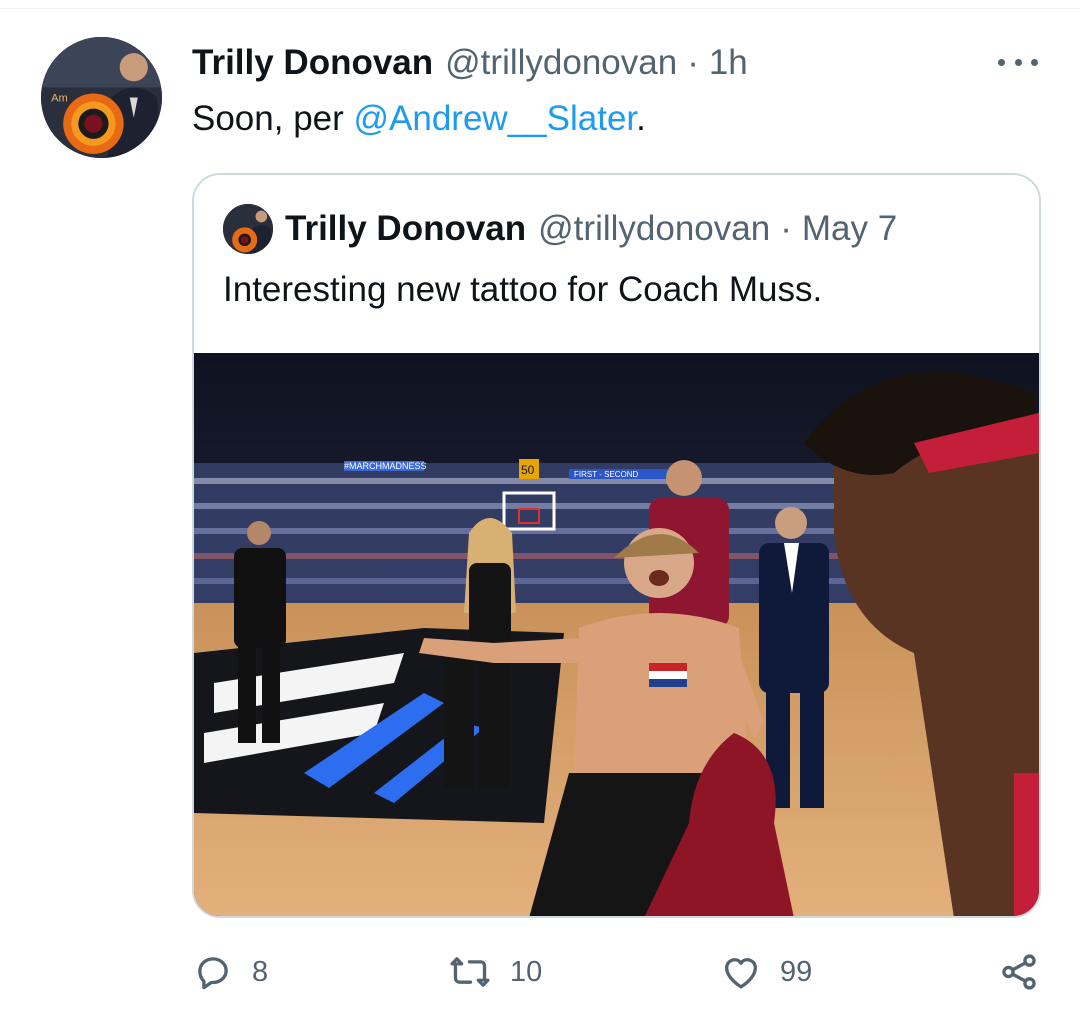  What do you see at coordinates (495, 972) in the screenshot?
I see `retweet-button: 10` at bounding box center [495, 972].